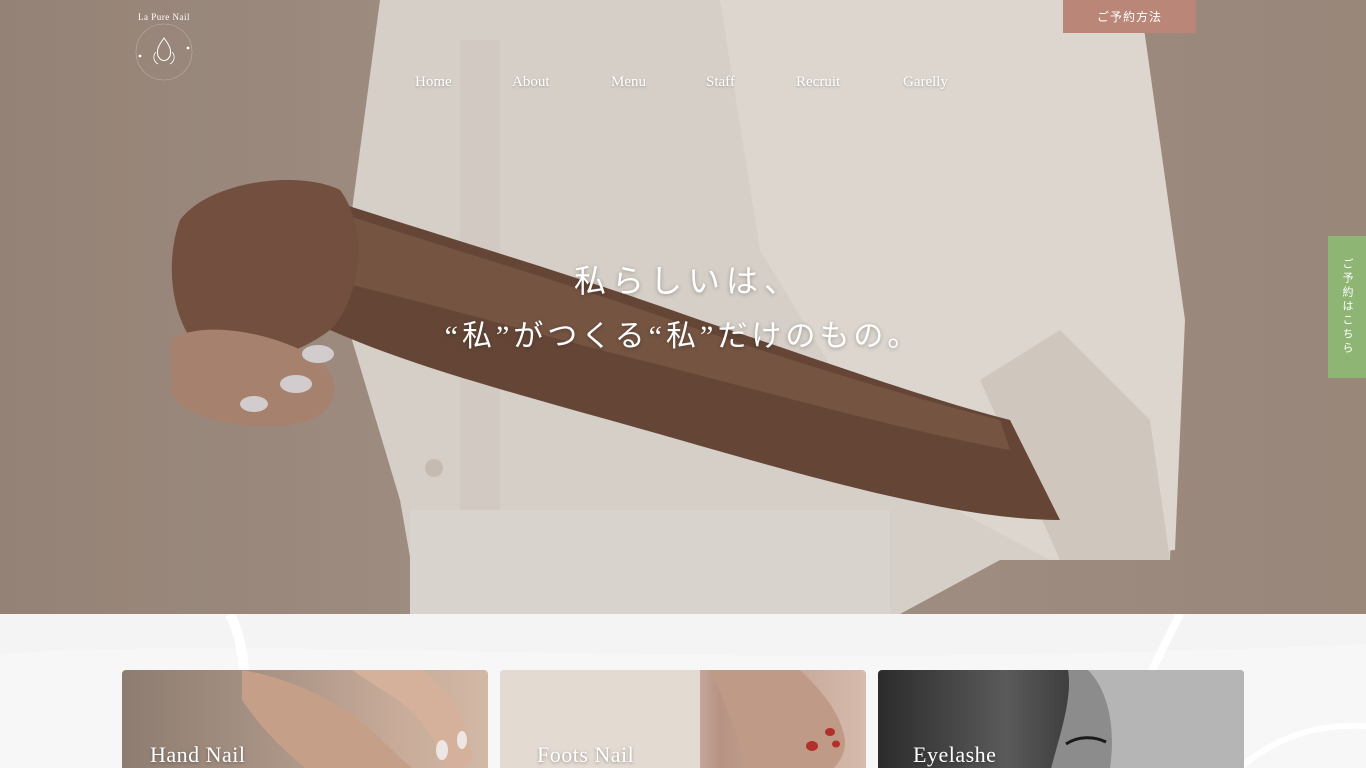  I want to click on site-logo: La Pure Nail, so click(164, 52).